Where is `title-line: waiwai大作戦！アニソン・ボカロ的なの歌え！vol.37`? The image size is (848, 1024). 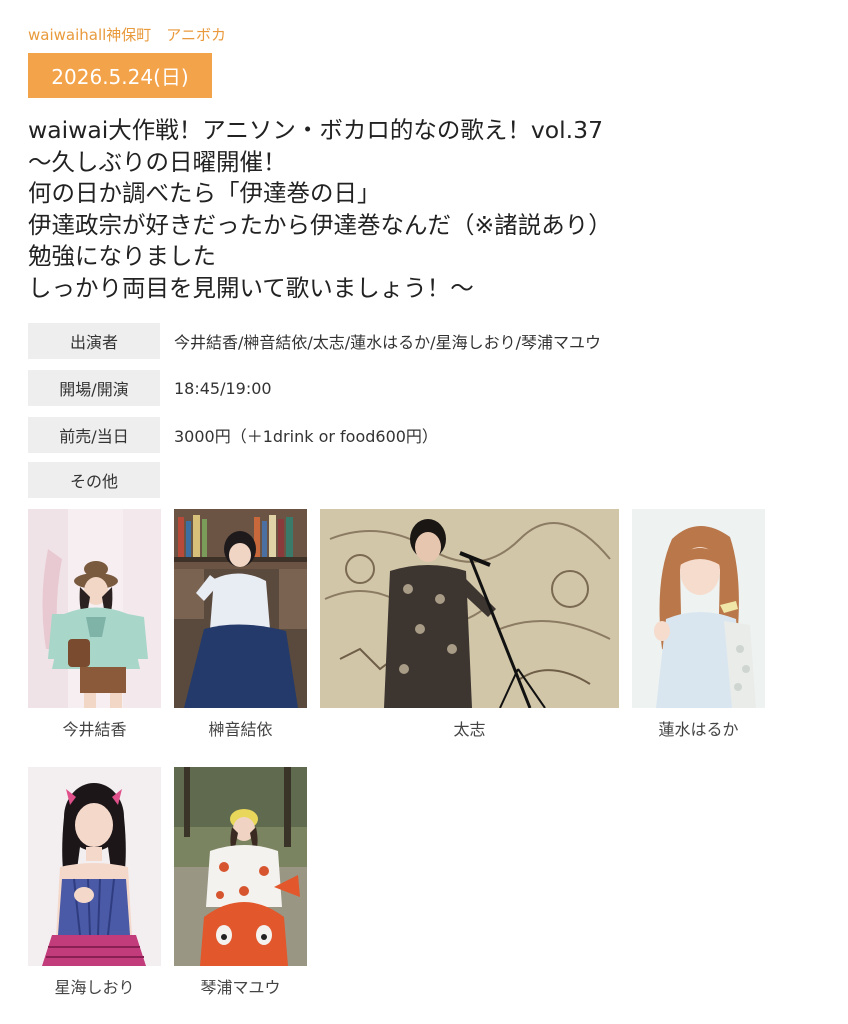 title-line: waiwai大作戦！アニソン・ボカロ的なの歌え！vol.37 is located at coordinates (316, 130).